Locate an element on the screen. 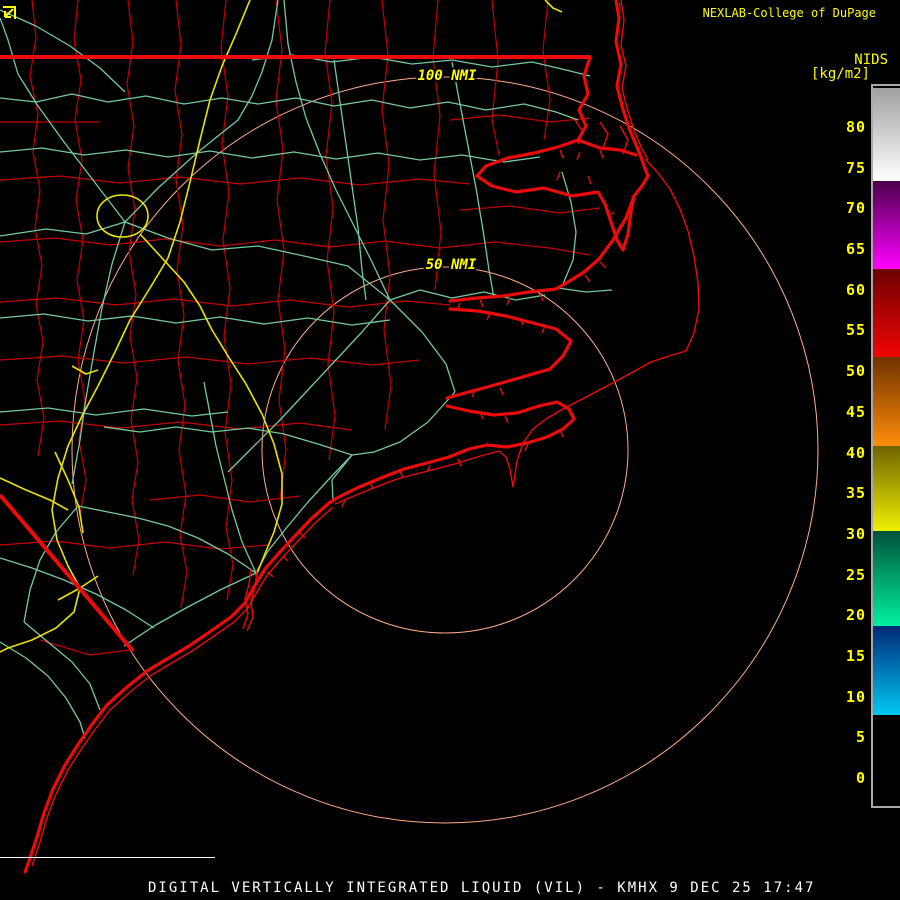 The width and height of the screenshot is (900, 900). ring-label-100nmi: 100 NMI is located at coordinates (447, 76).